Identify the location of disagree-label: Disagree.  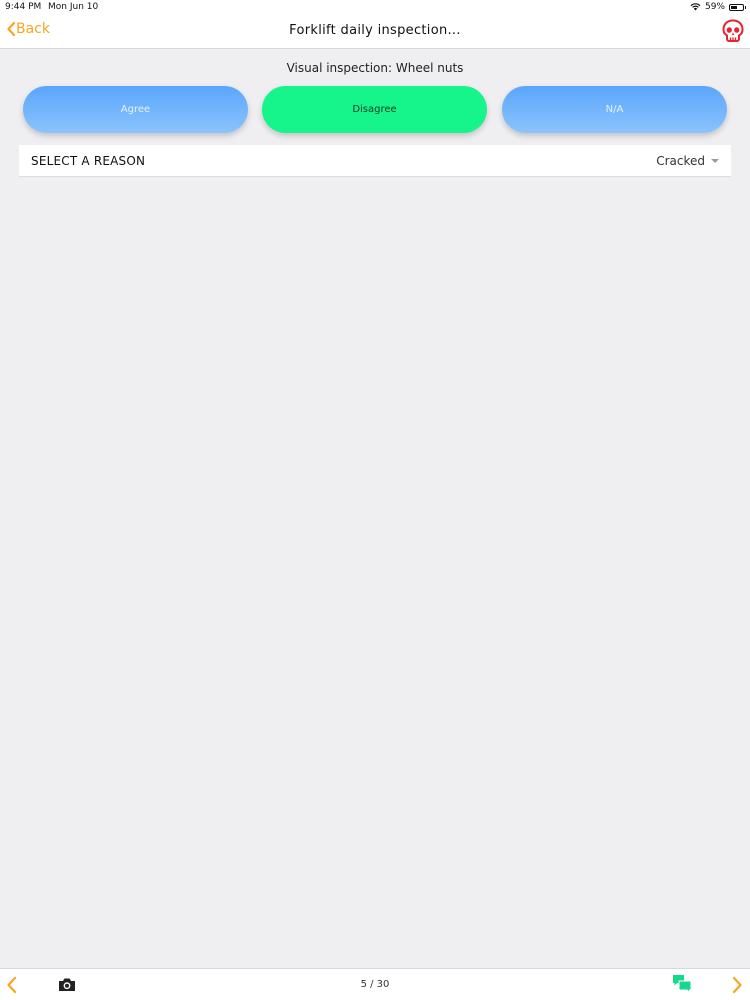
(374, 109).